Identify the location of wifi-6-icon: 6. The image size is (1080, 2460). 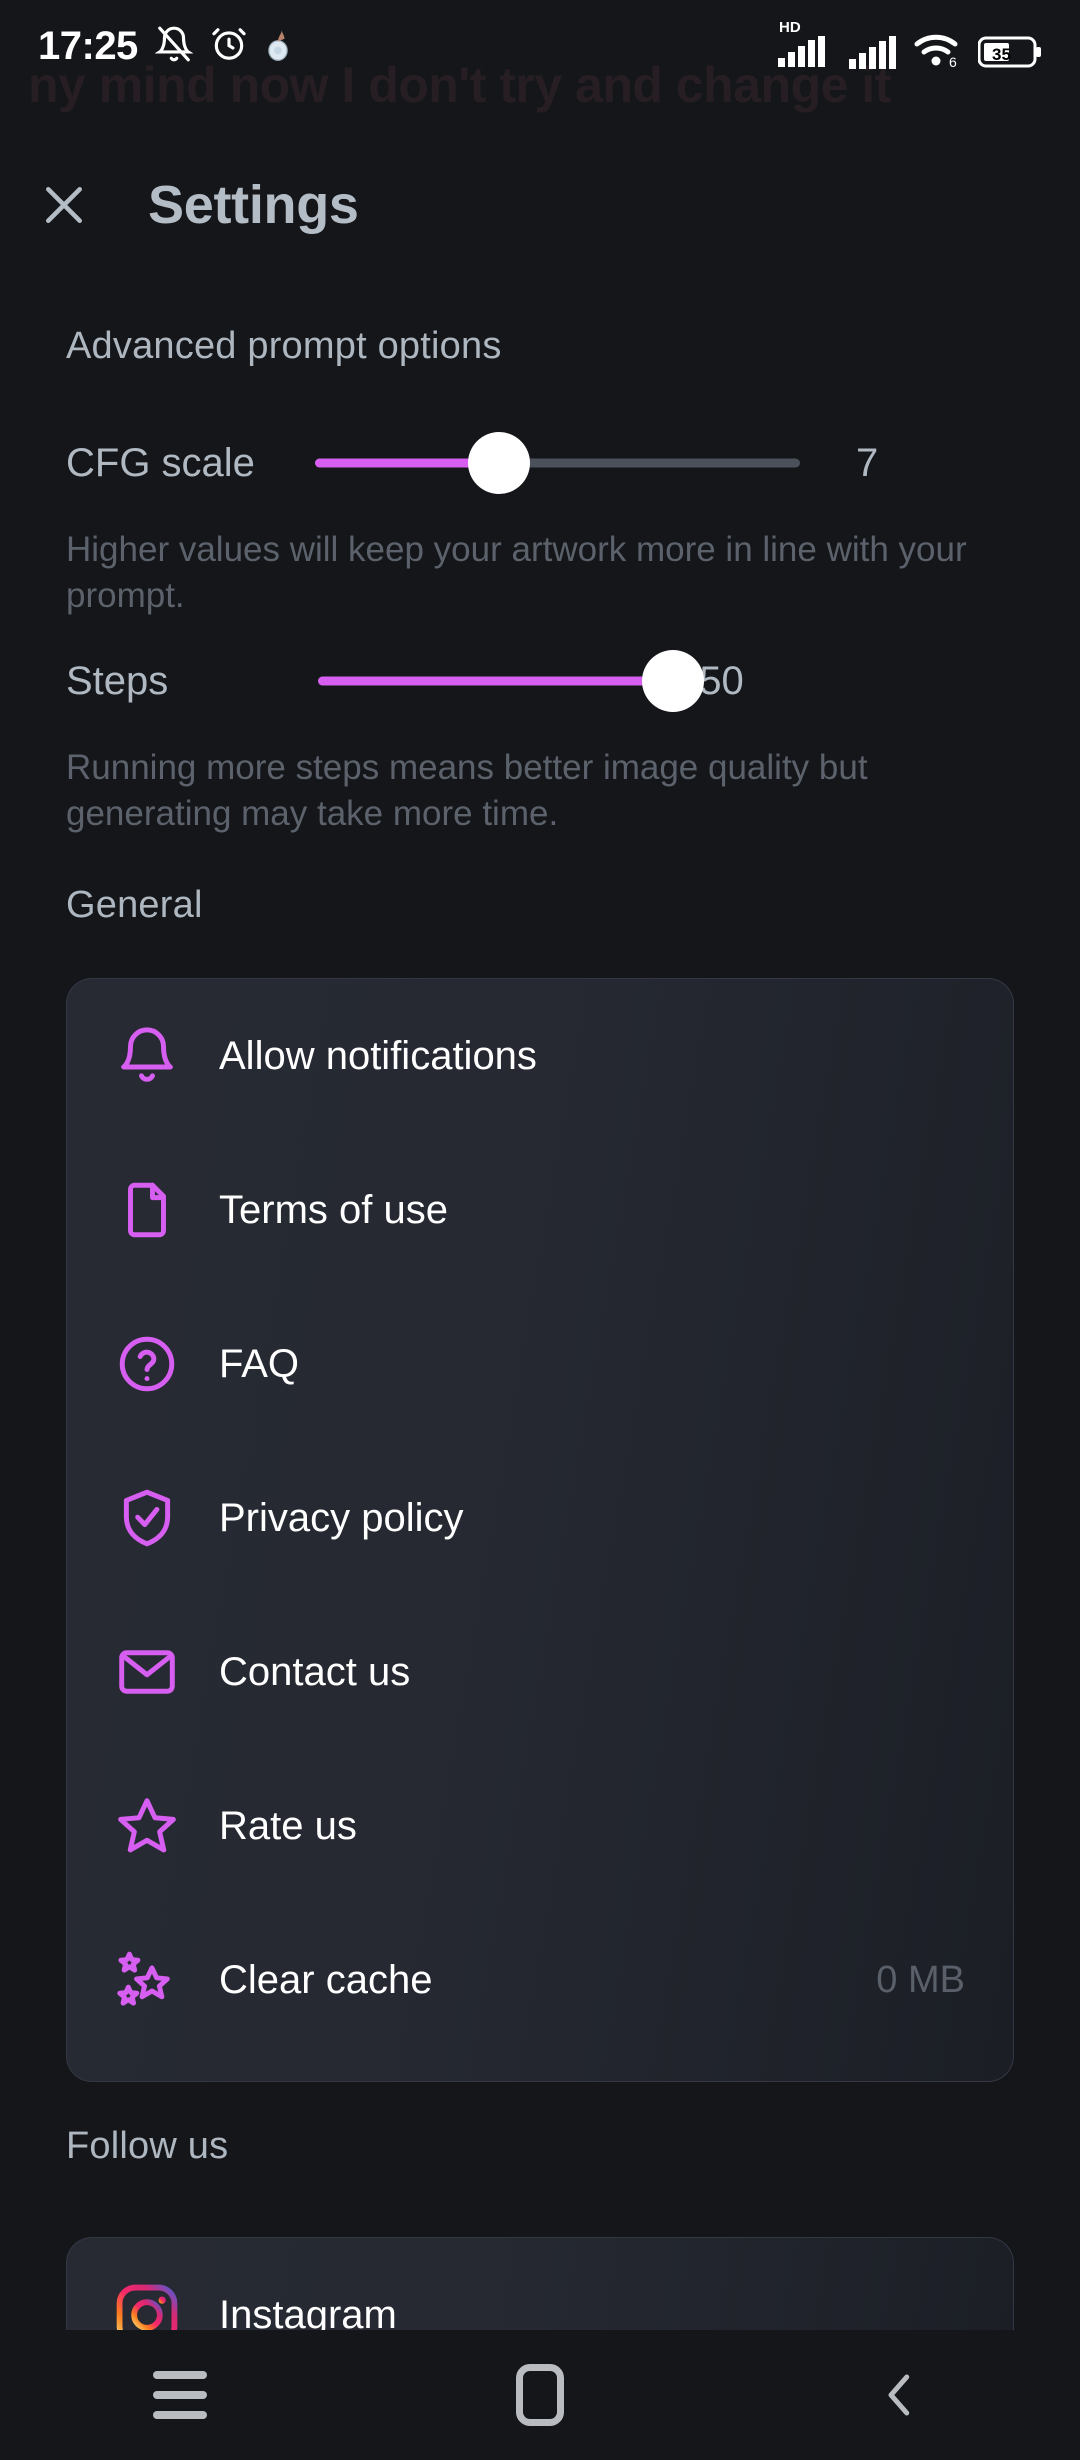
(938, 52).